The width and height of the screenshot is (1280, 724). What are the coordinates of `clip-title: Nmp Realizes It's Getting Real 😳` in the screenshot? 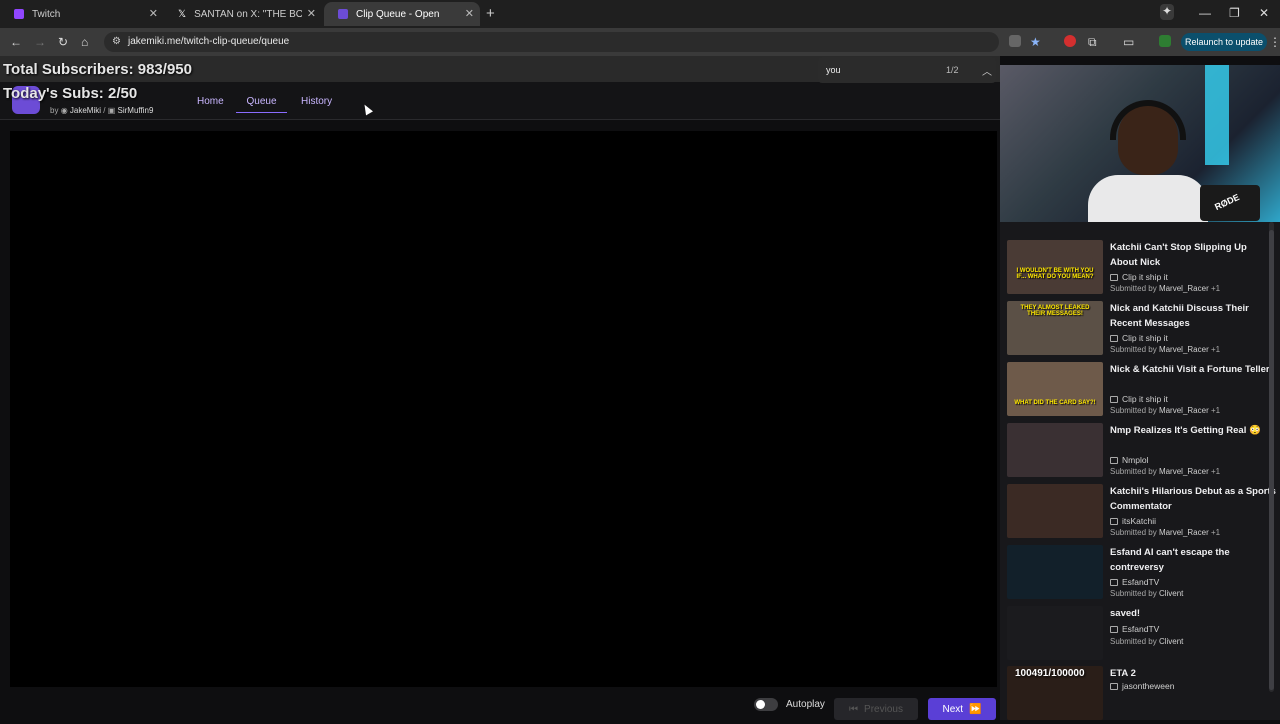 It's located at (1185, 430).